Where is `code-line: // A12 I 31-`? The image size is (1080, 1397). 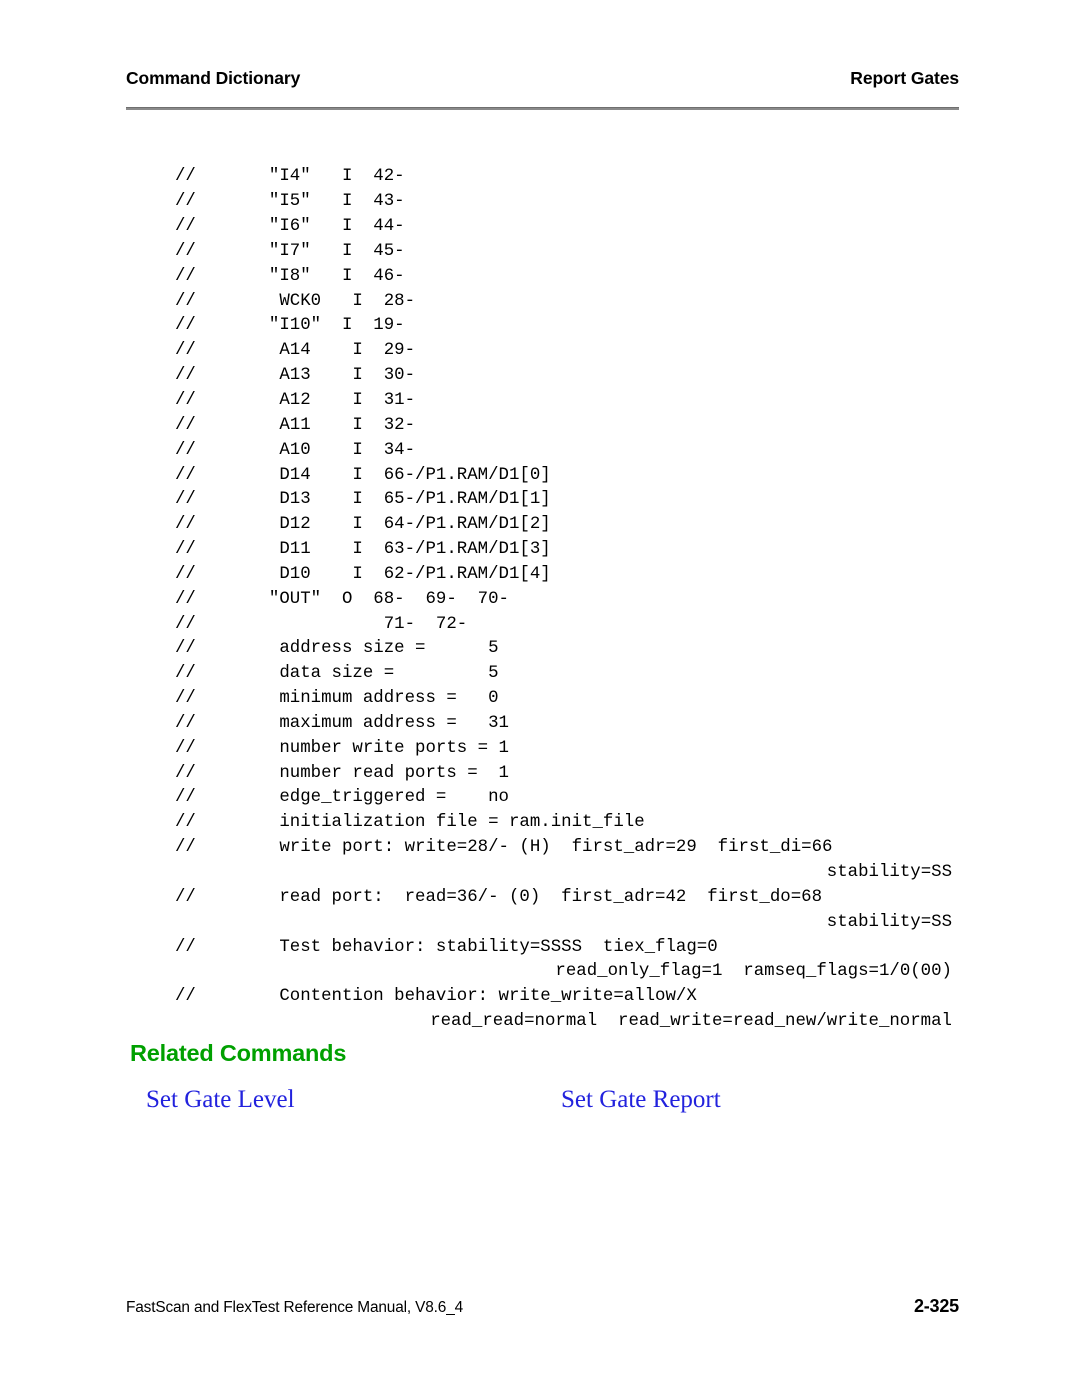
code-line: // A12 I 31- is located at coordinates (295, 400).